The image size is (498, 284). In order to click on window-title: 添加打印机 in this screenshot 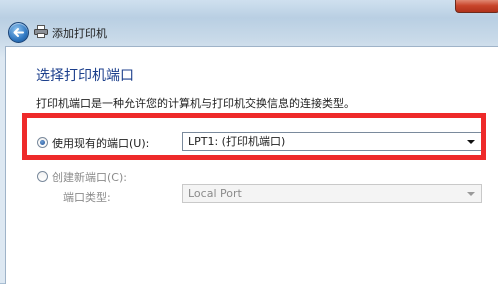, I will do `click(79, 33)`.